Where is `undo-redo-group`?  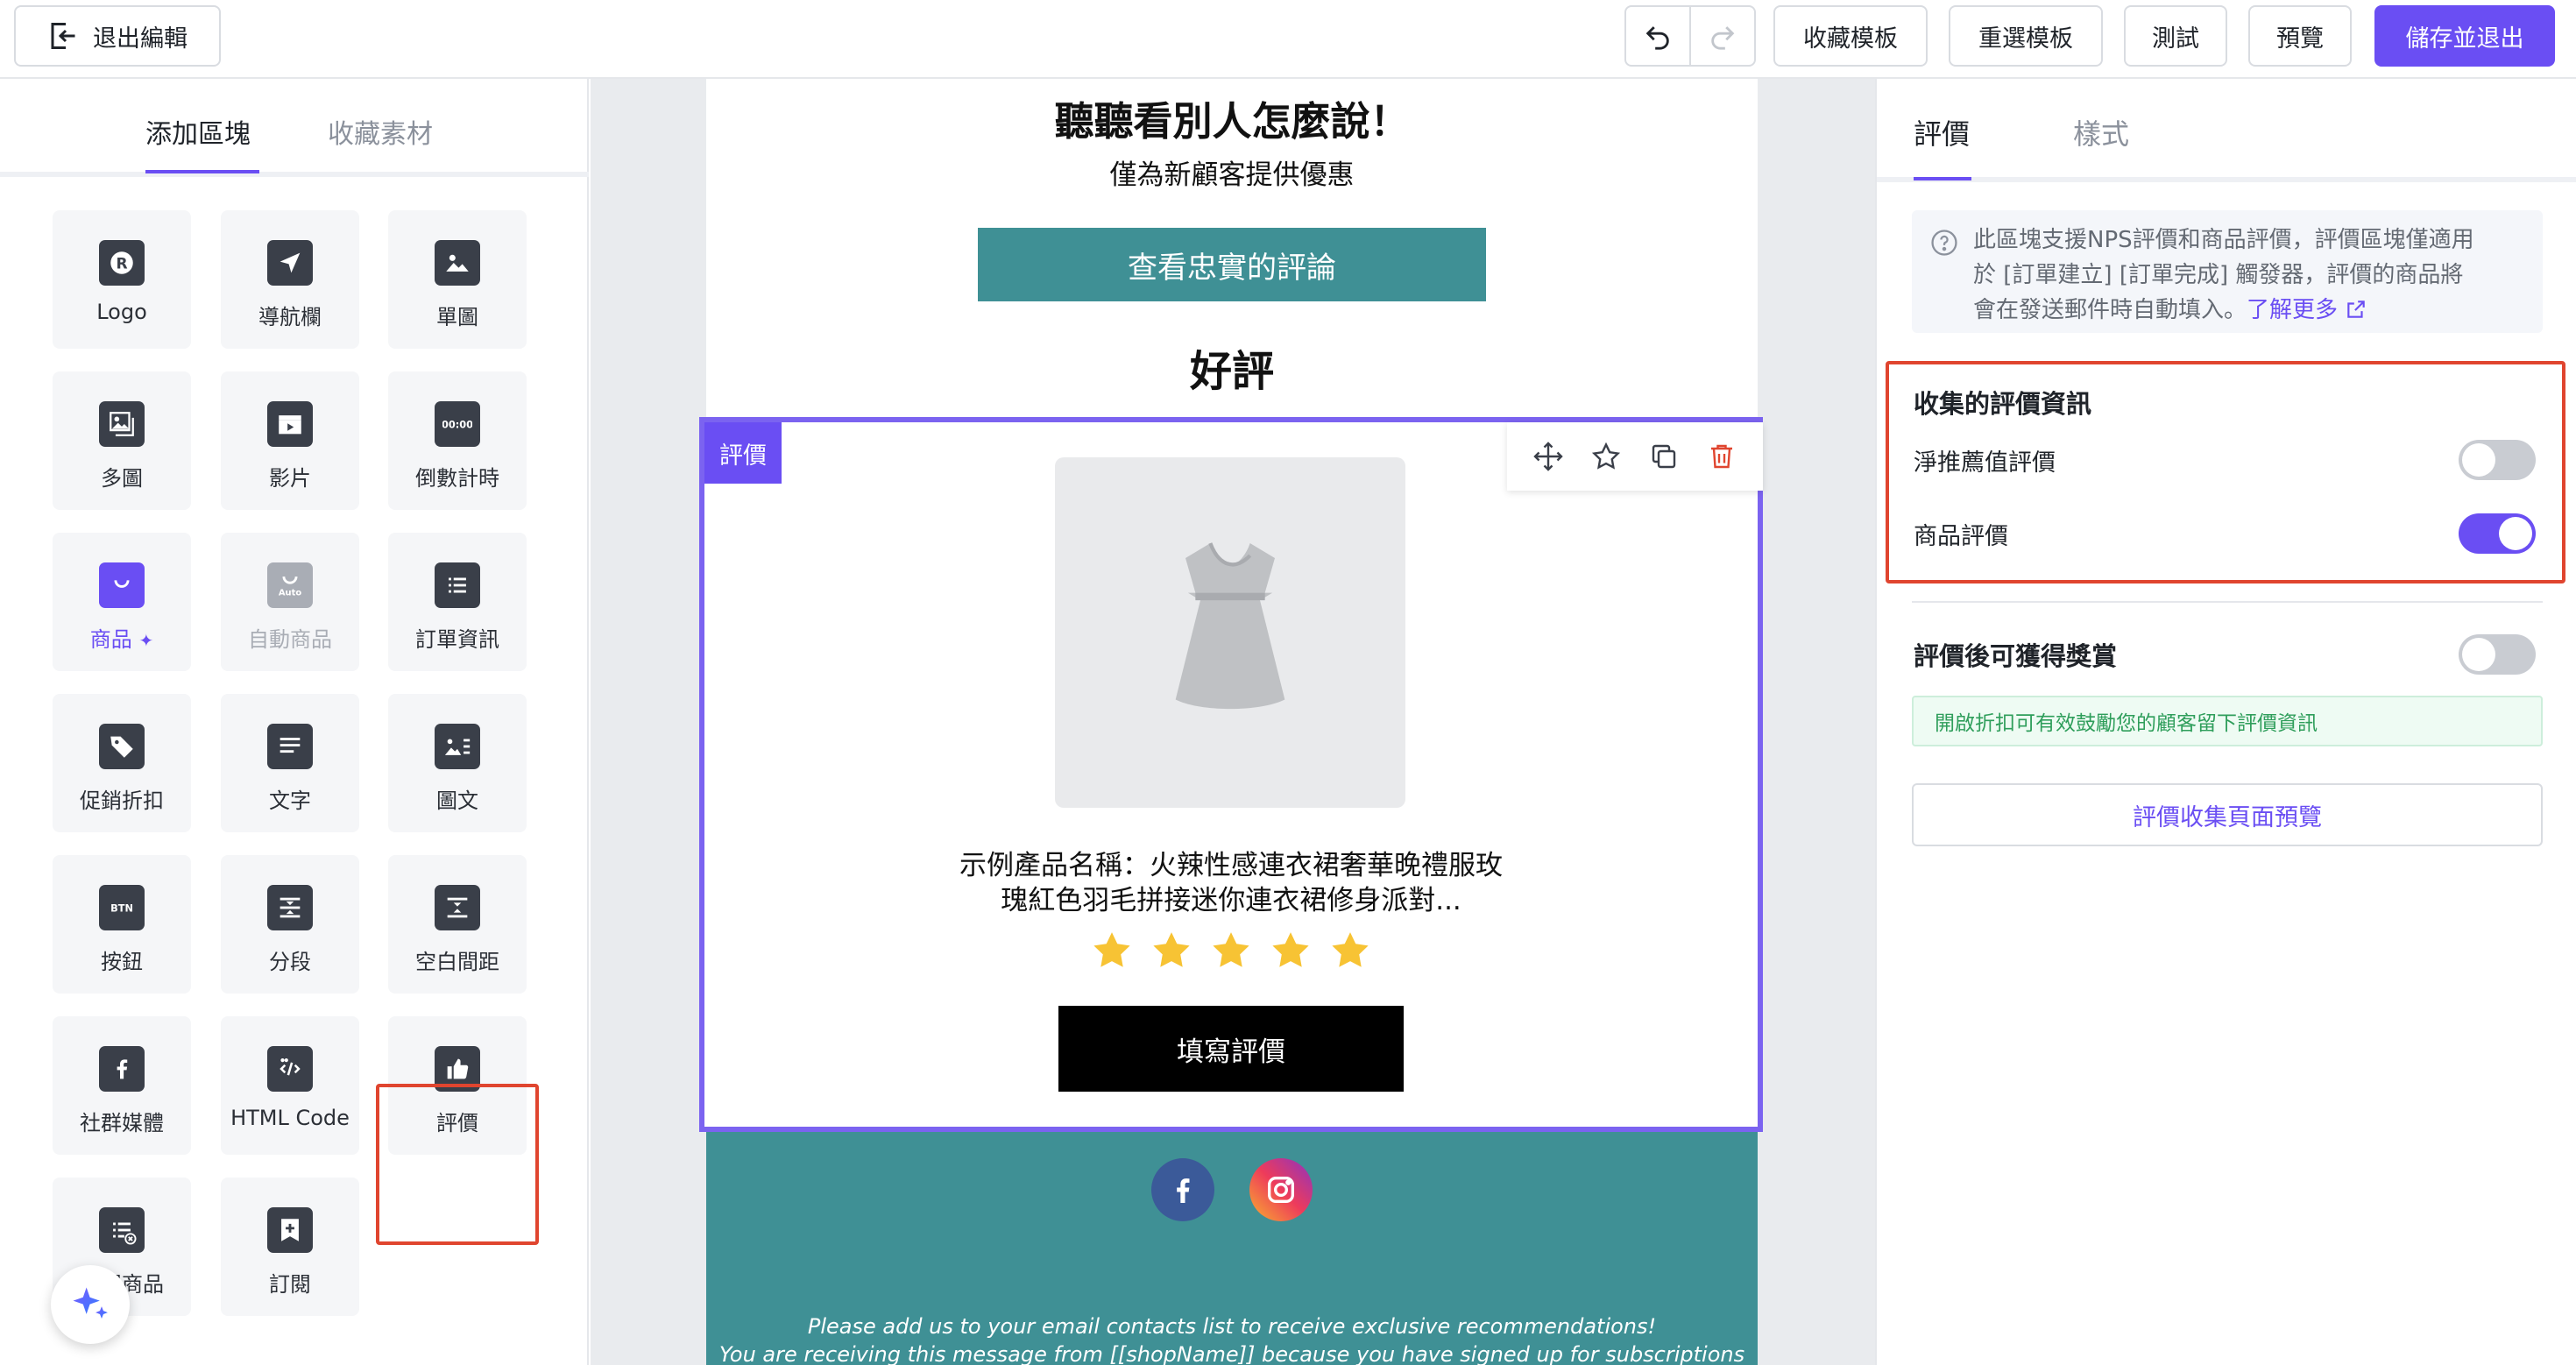
undo-redo-group is located at coordinates (1690, 36).